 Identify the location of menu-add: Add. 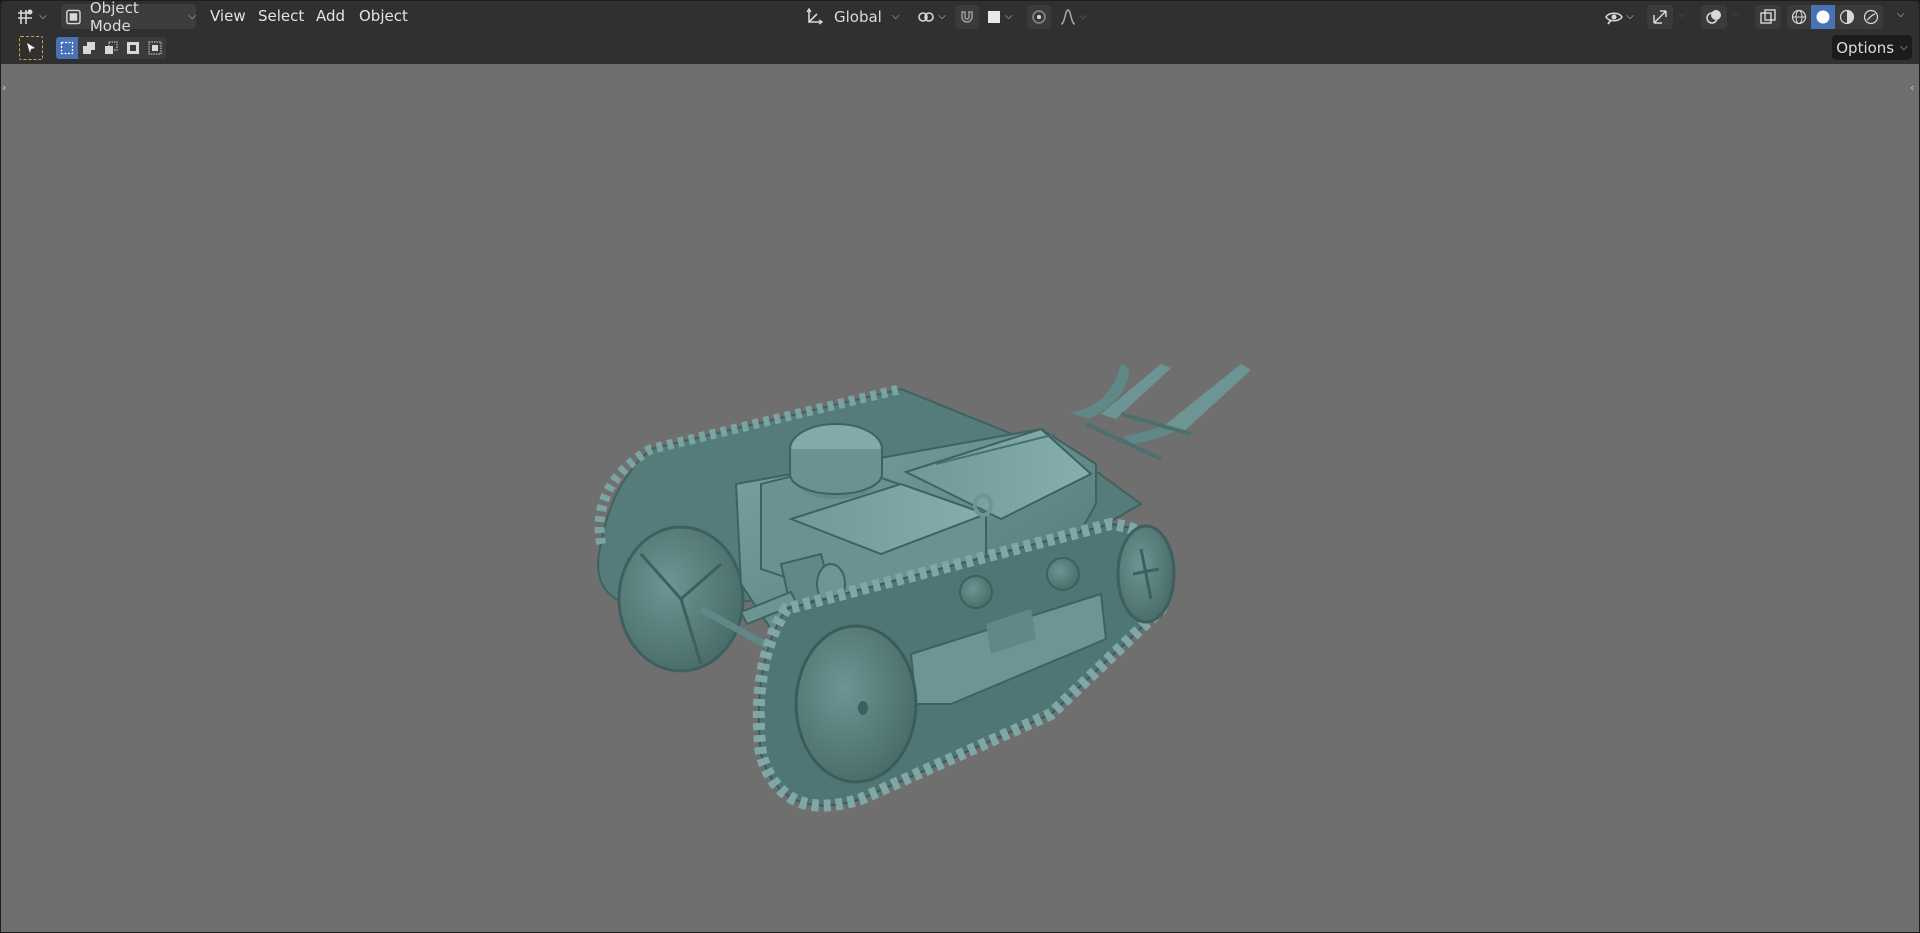
(330, 16).